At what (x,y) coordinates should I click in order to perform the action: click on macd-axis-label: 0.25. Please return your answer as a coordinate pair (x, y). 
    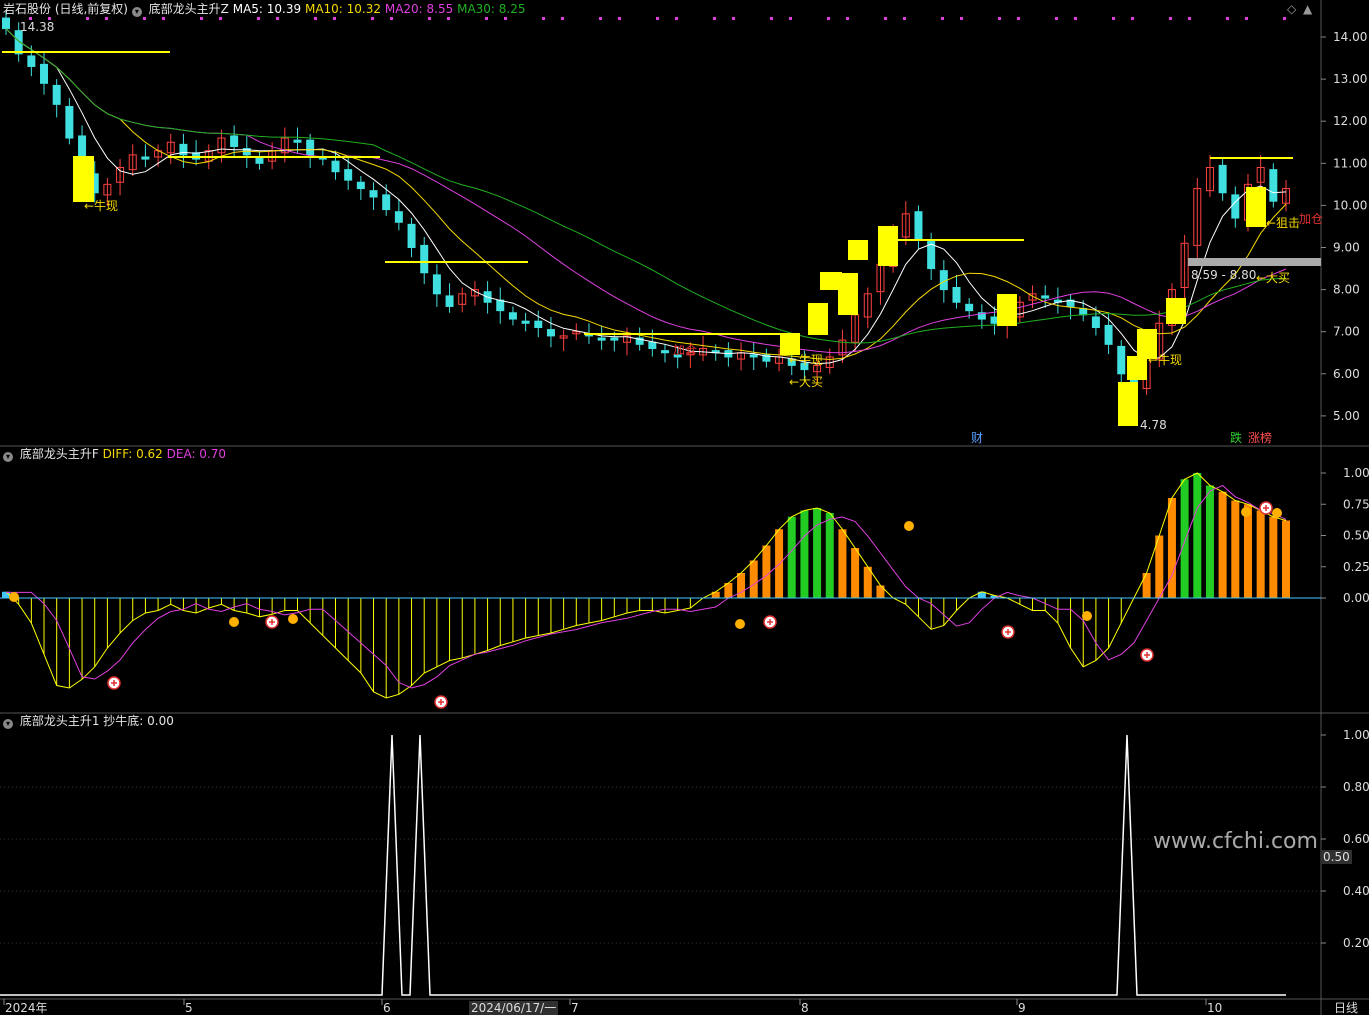
    Looking at the image, I should click on (1356, 567).